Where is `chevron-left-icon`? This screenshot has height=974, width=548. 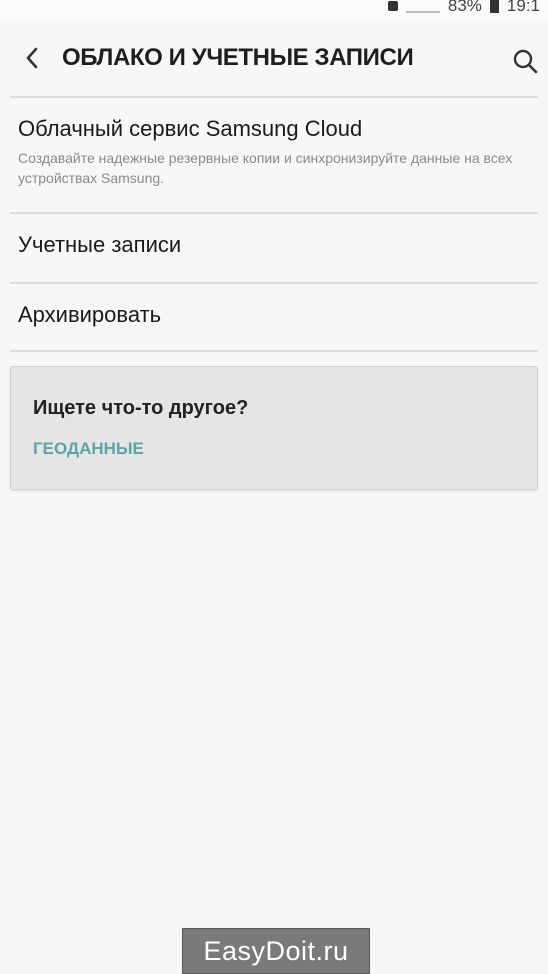
chevron-left-icon is located at coordinates (32, 58).